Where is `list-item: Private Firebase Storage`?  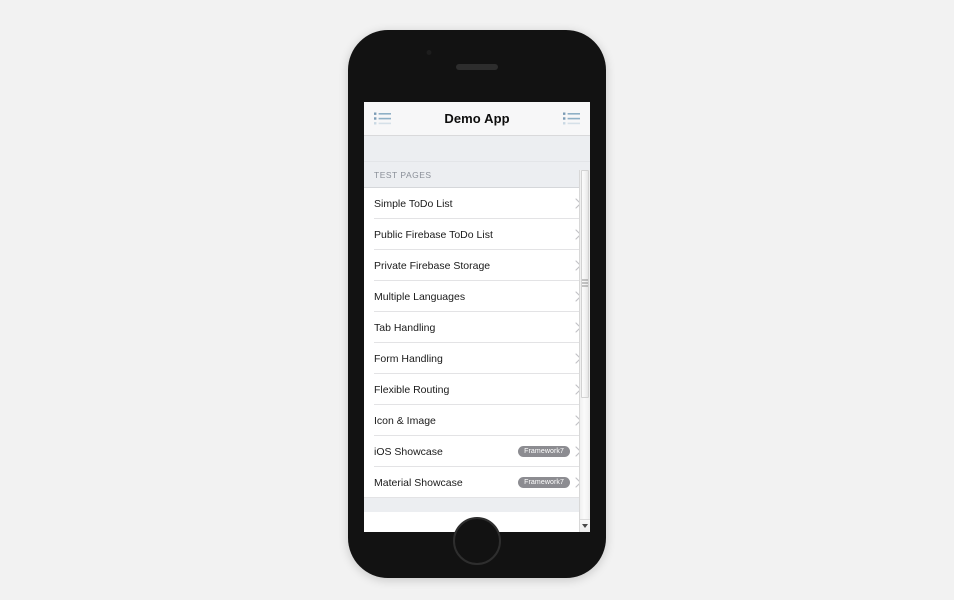 list-item: Private Firebase Storage is located at coordinates (477, 265).